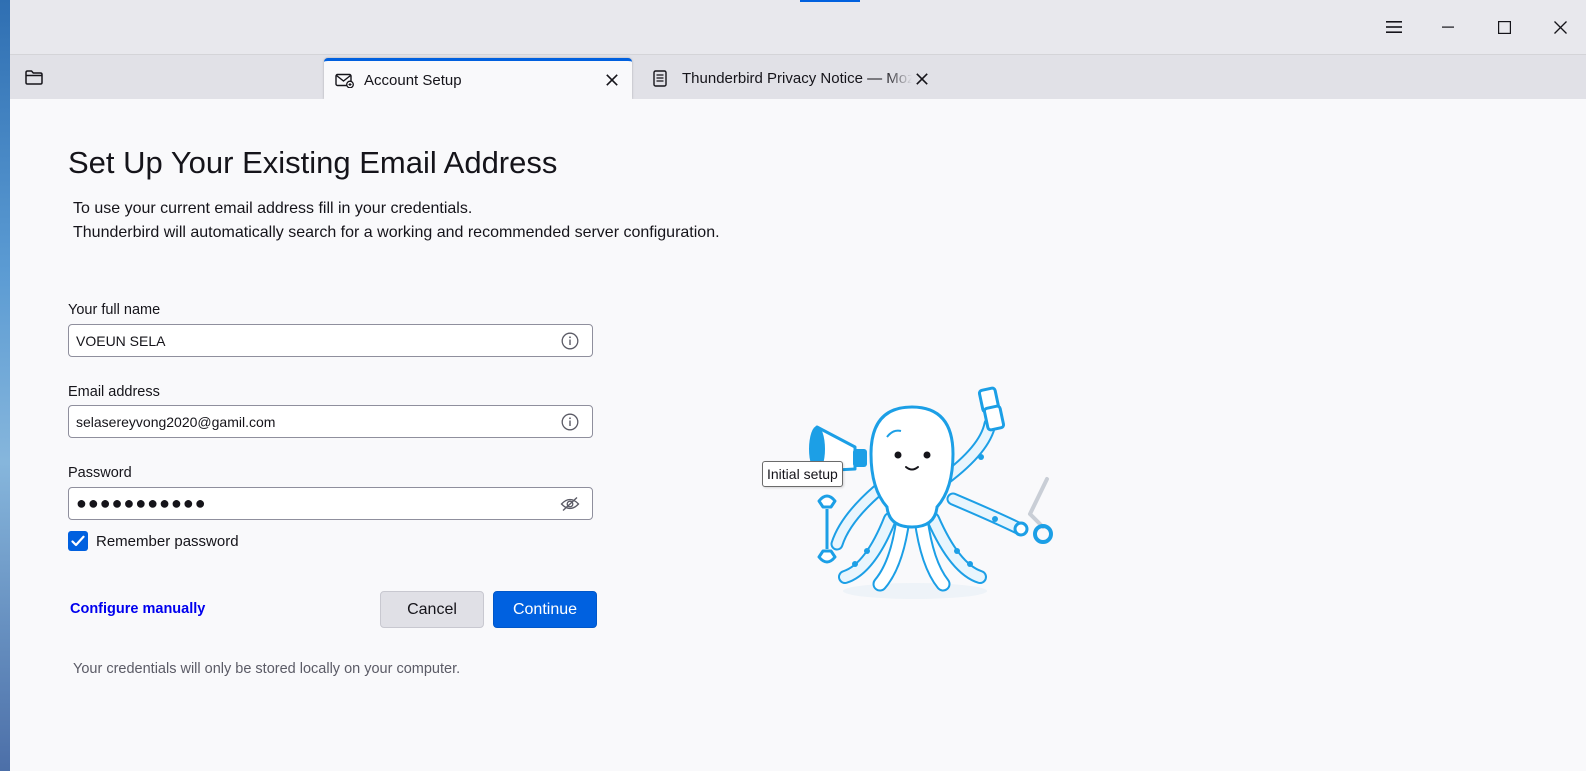 The image size is (1586, 771). I want to click on tab-label: Account Setup, so click(413, 80).